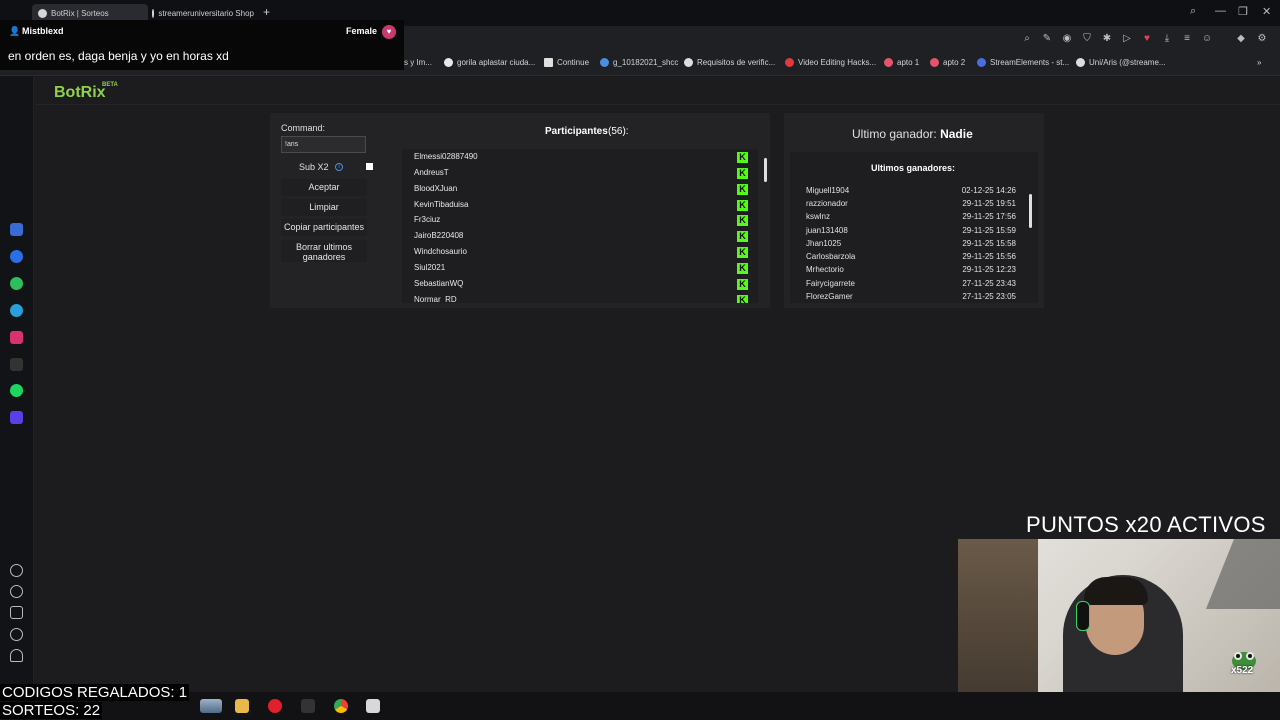  I want to click on bookmark-item: Continue, so click(566, 62).